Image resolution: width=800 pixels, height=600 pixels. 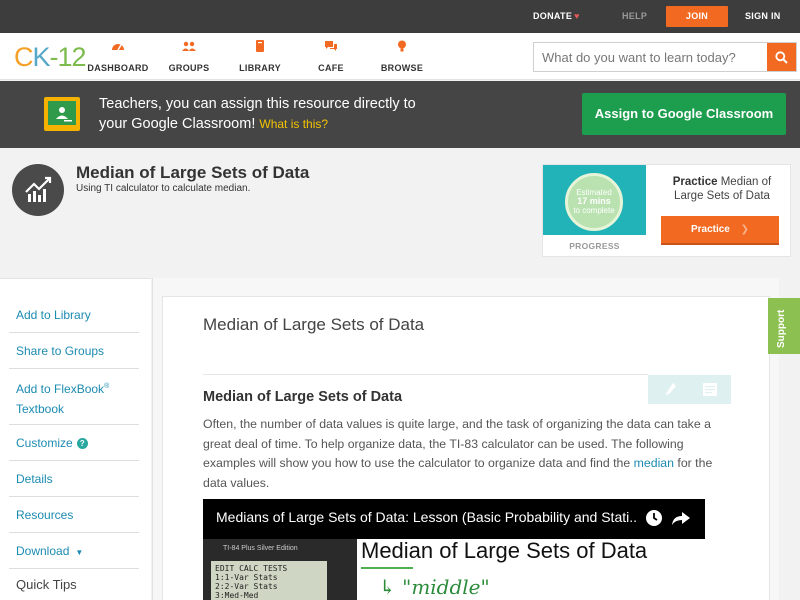 I want to click on classroom-person-icon, so click(x=64, y=114).